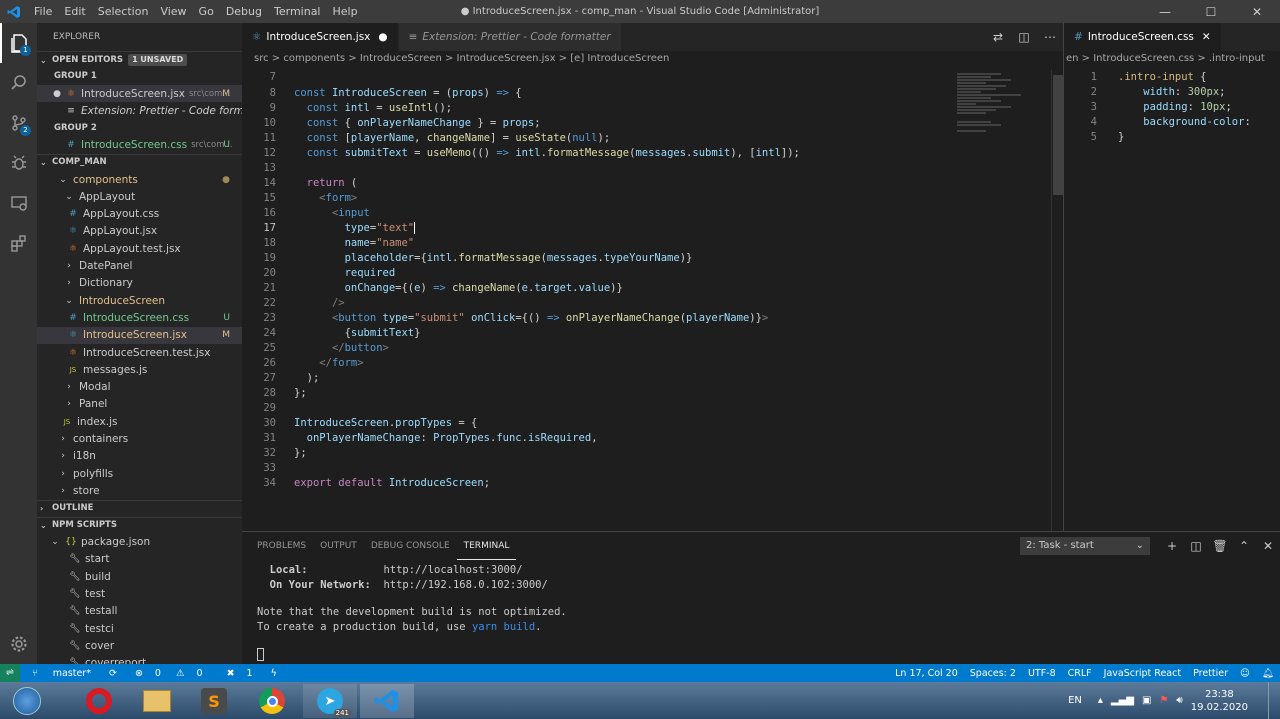  What do you see at coordinates (139, 611) in the screenshot?
I see `npm-script-testall: 🔧︎ testall` at bounding box center [139, 611].